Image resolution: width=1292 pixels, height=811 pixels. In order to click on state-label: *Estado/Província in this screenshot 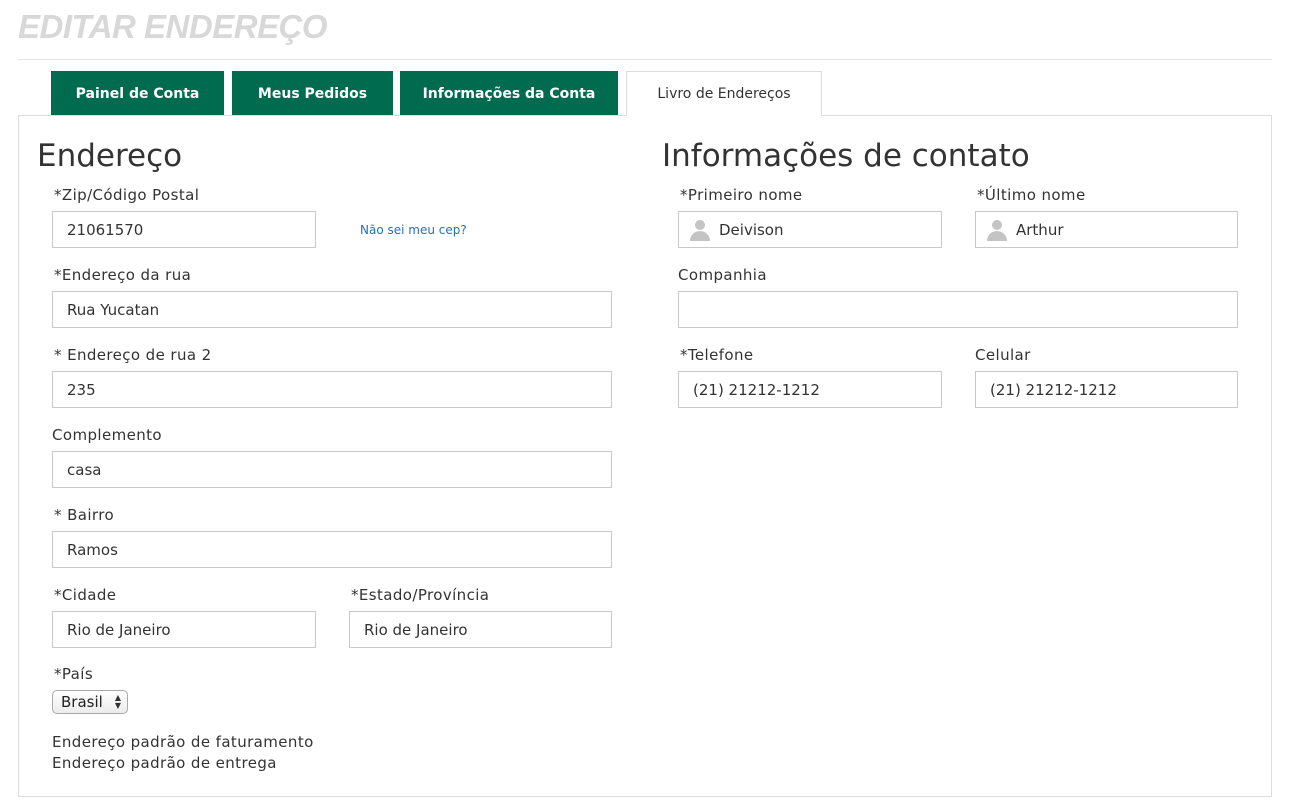, I will do `click(420, 595)`.